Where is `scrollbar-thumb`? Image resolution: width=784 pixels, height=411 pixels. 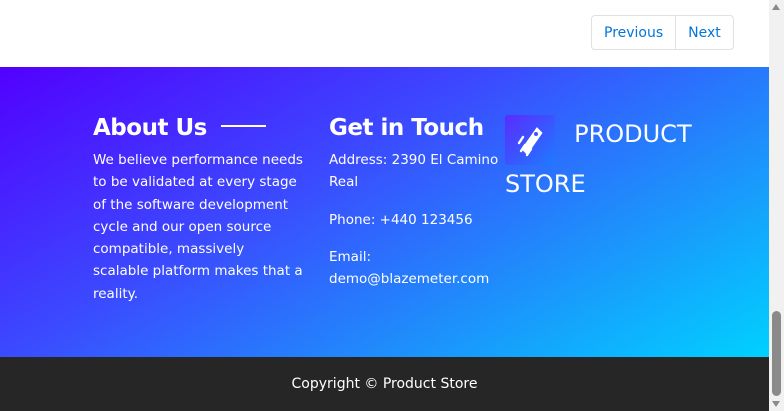
scrollbar-thumb is located at coordinates (776, 353).